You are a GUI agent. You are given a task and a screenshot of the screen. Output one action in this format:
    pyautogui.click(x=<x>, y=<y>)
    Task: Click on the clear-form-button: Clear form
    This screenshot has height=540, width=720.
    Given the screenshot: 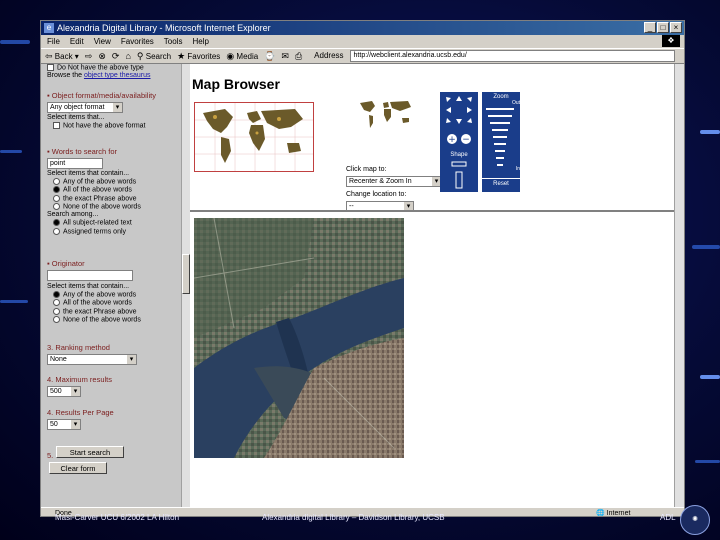 What is the action you would take?
    pyautogui.click(x=78, y=468)
    